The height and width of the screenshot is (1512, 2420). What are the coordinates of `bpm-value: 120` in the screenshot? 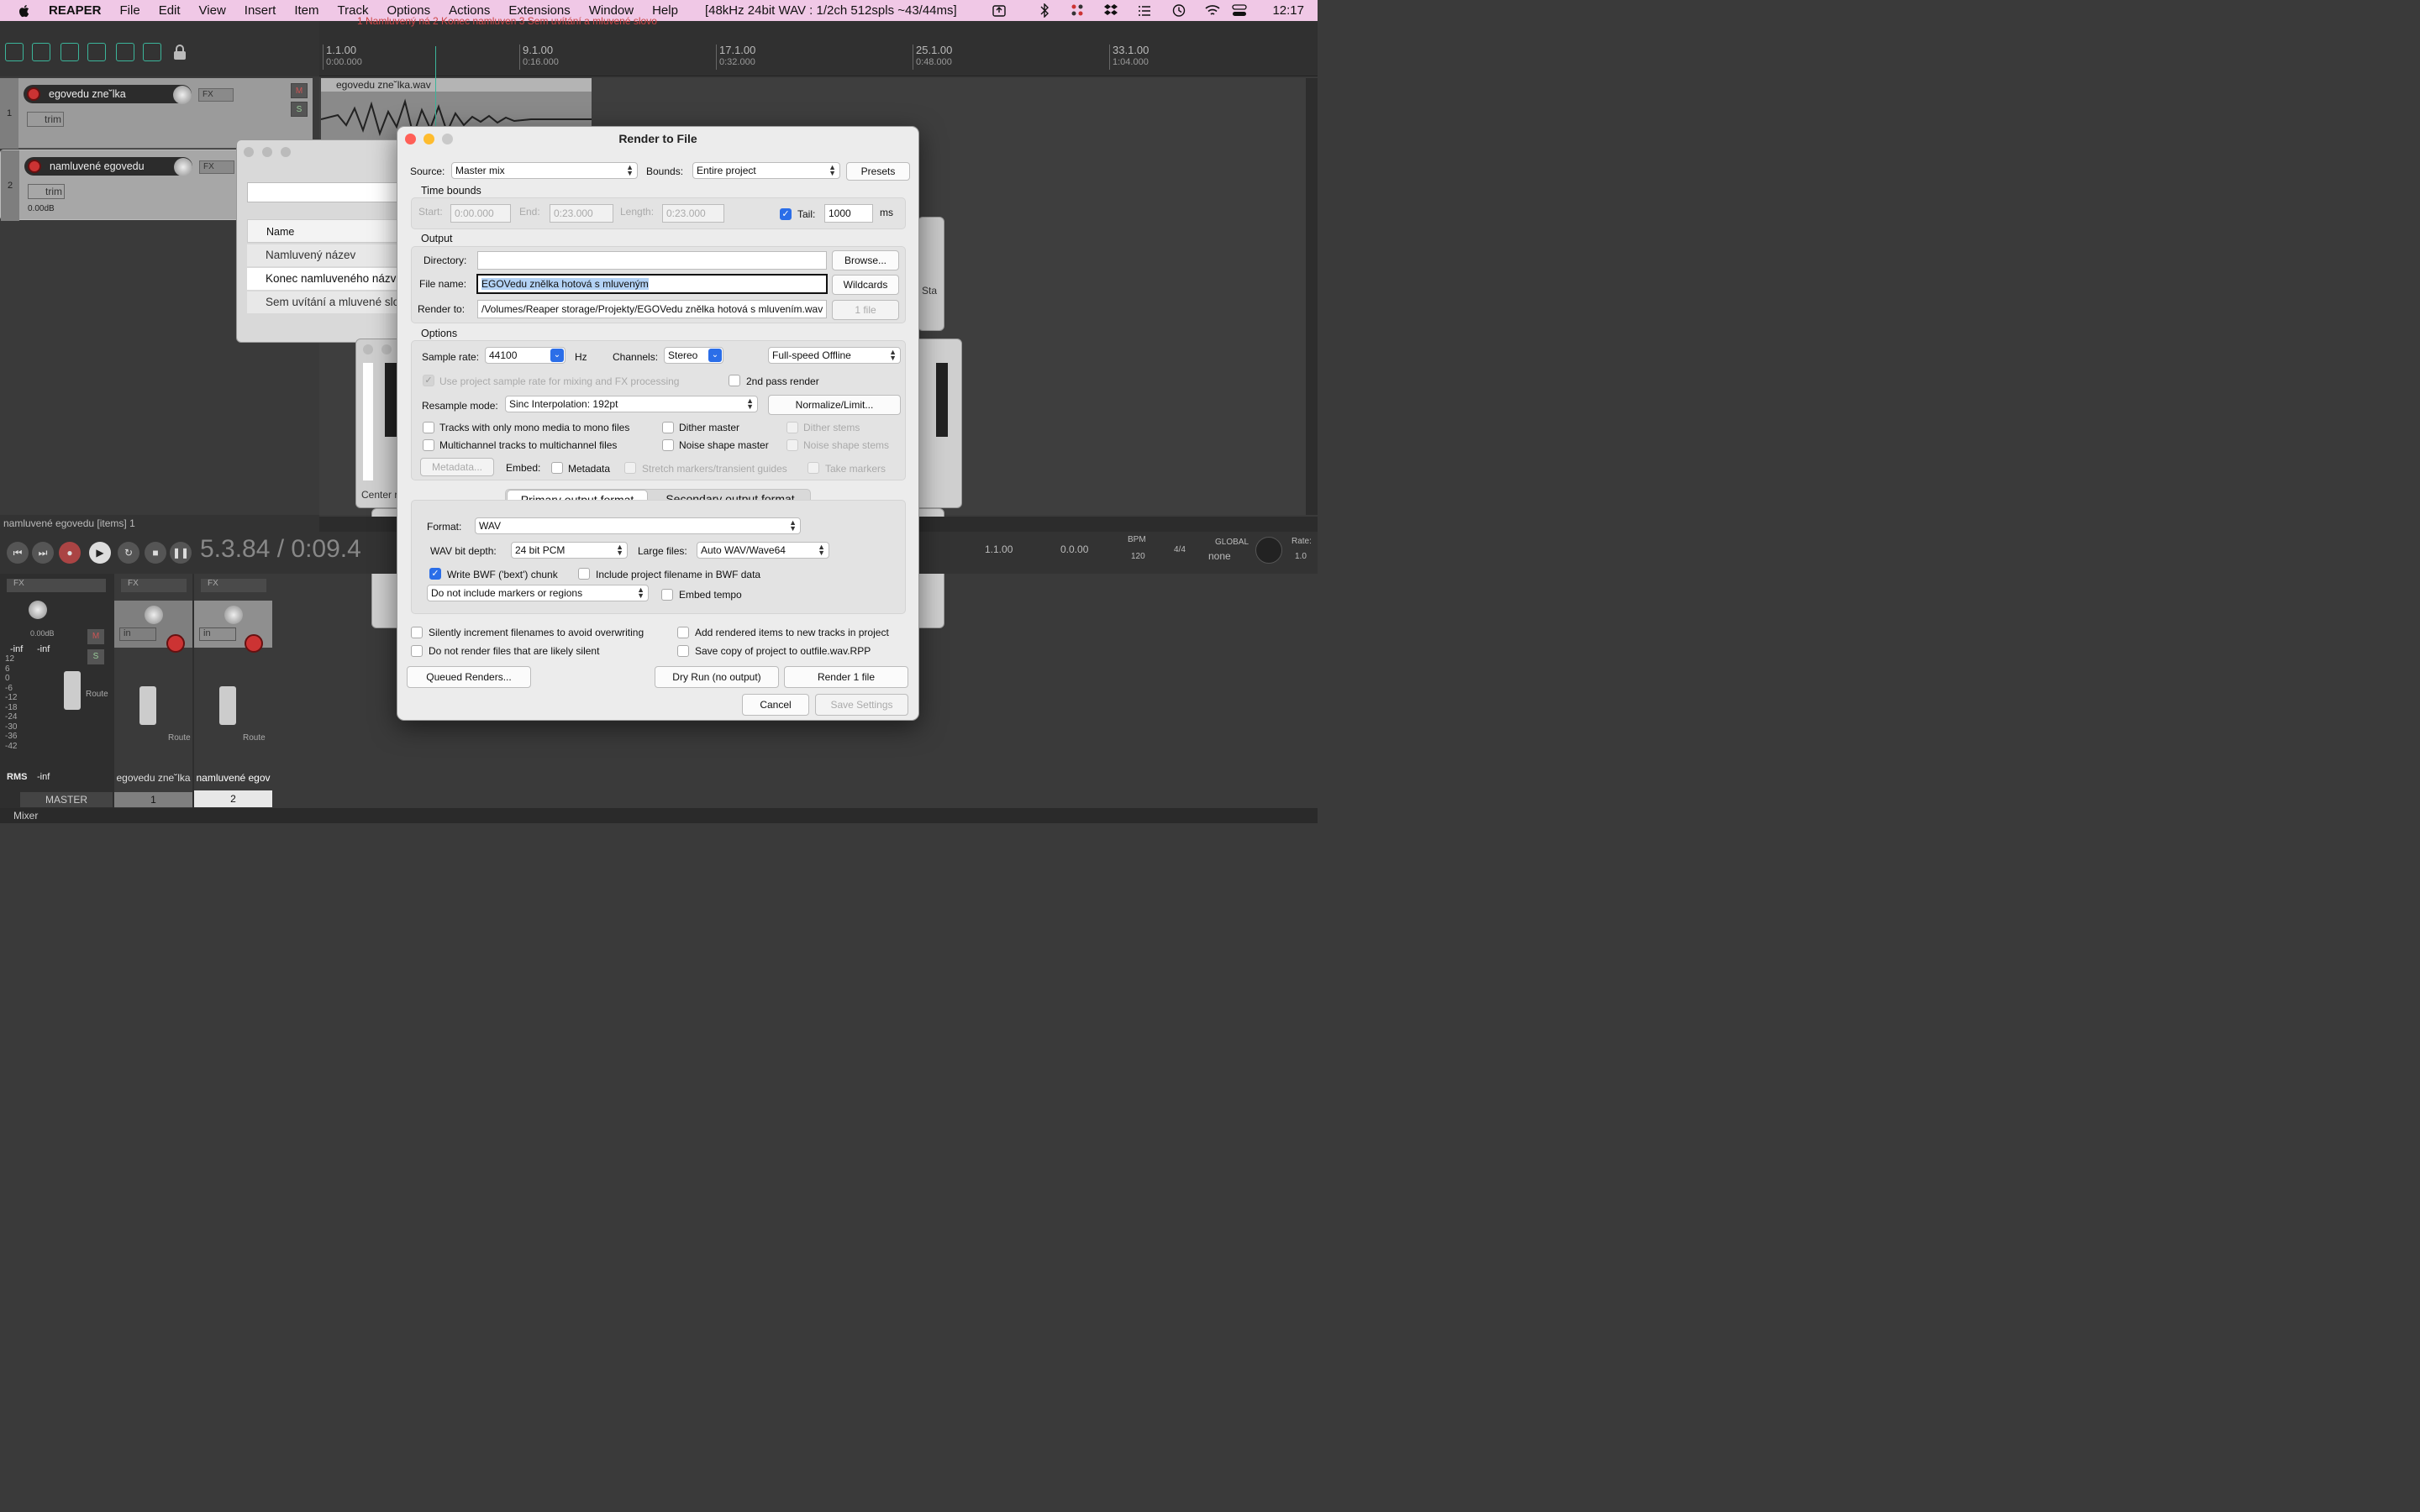 It's located at (1138, 556).